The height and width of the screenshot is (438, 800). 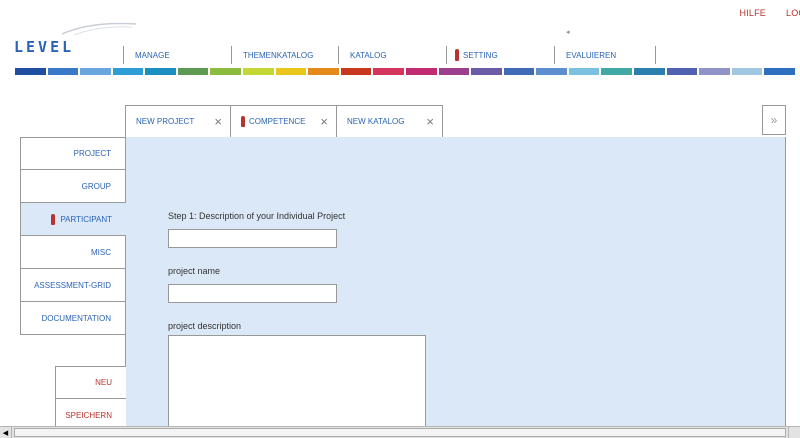 I want to click on tab-label: COMPETENCE, so click(x=273, y=121).